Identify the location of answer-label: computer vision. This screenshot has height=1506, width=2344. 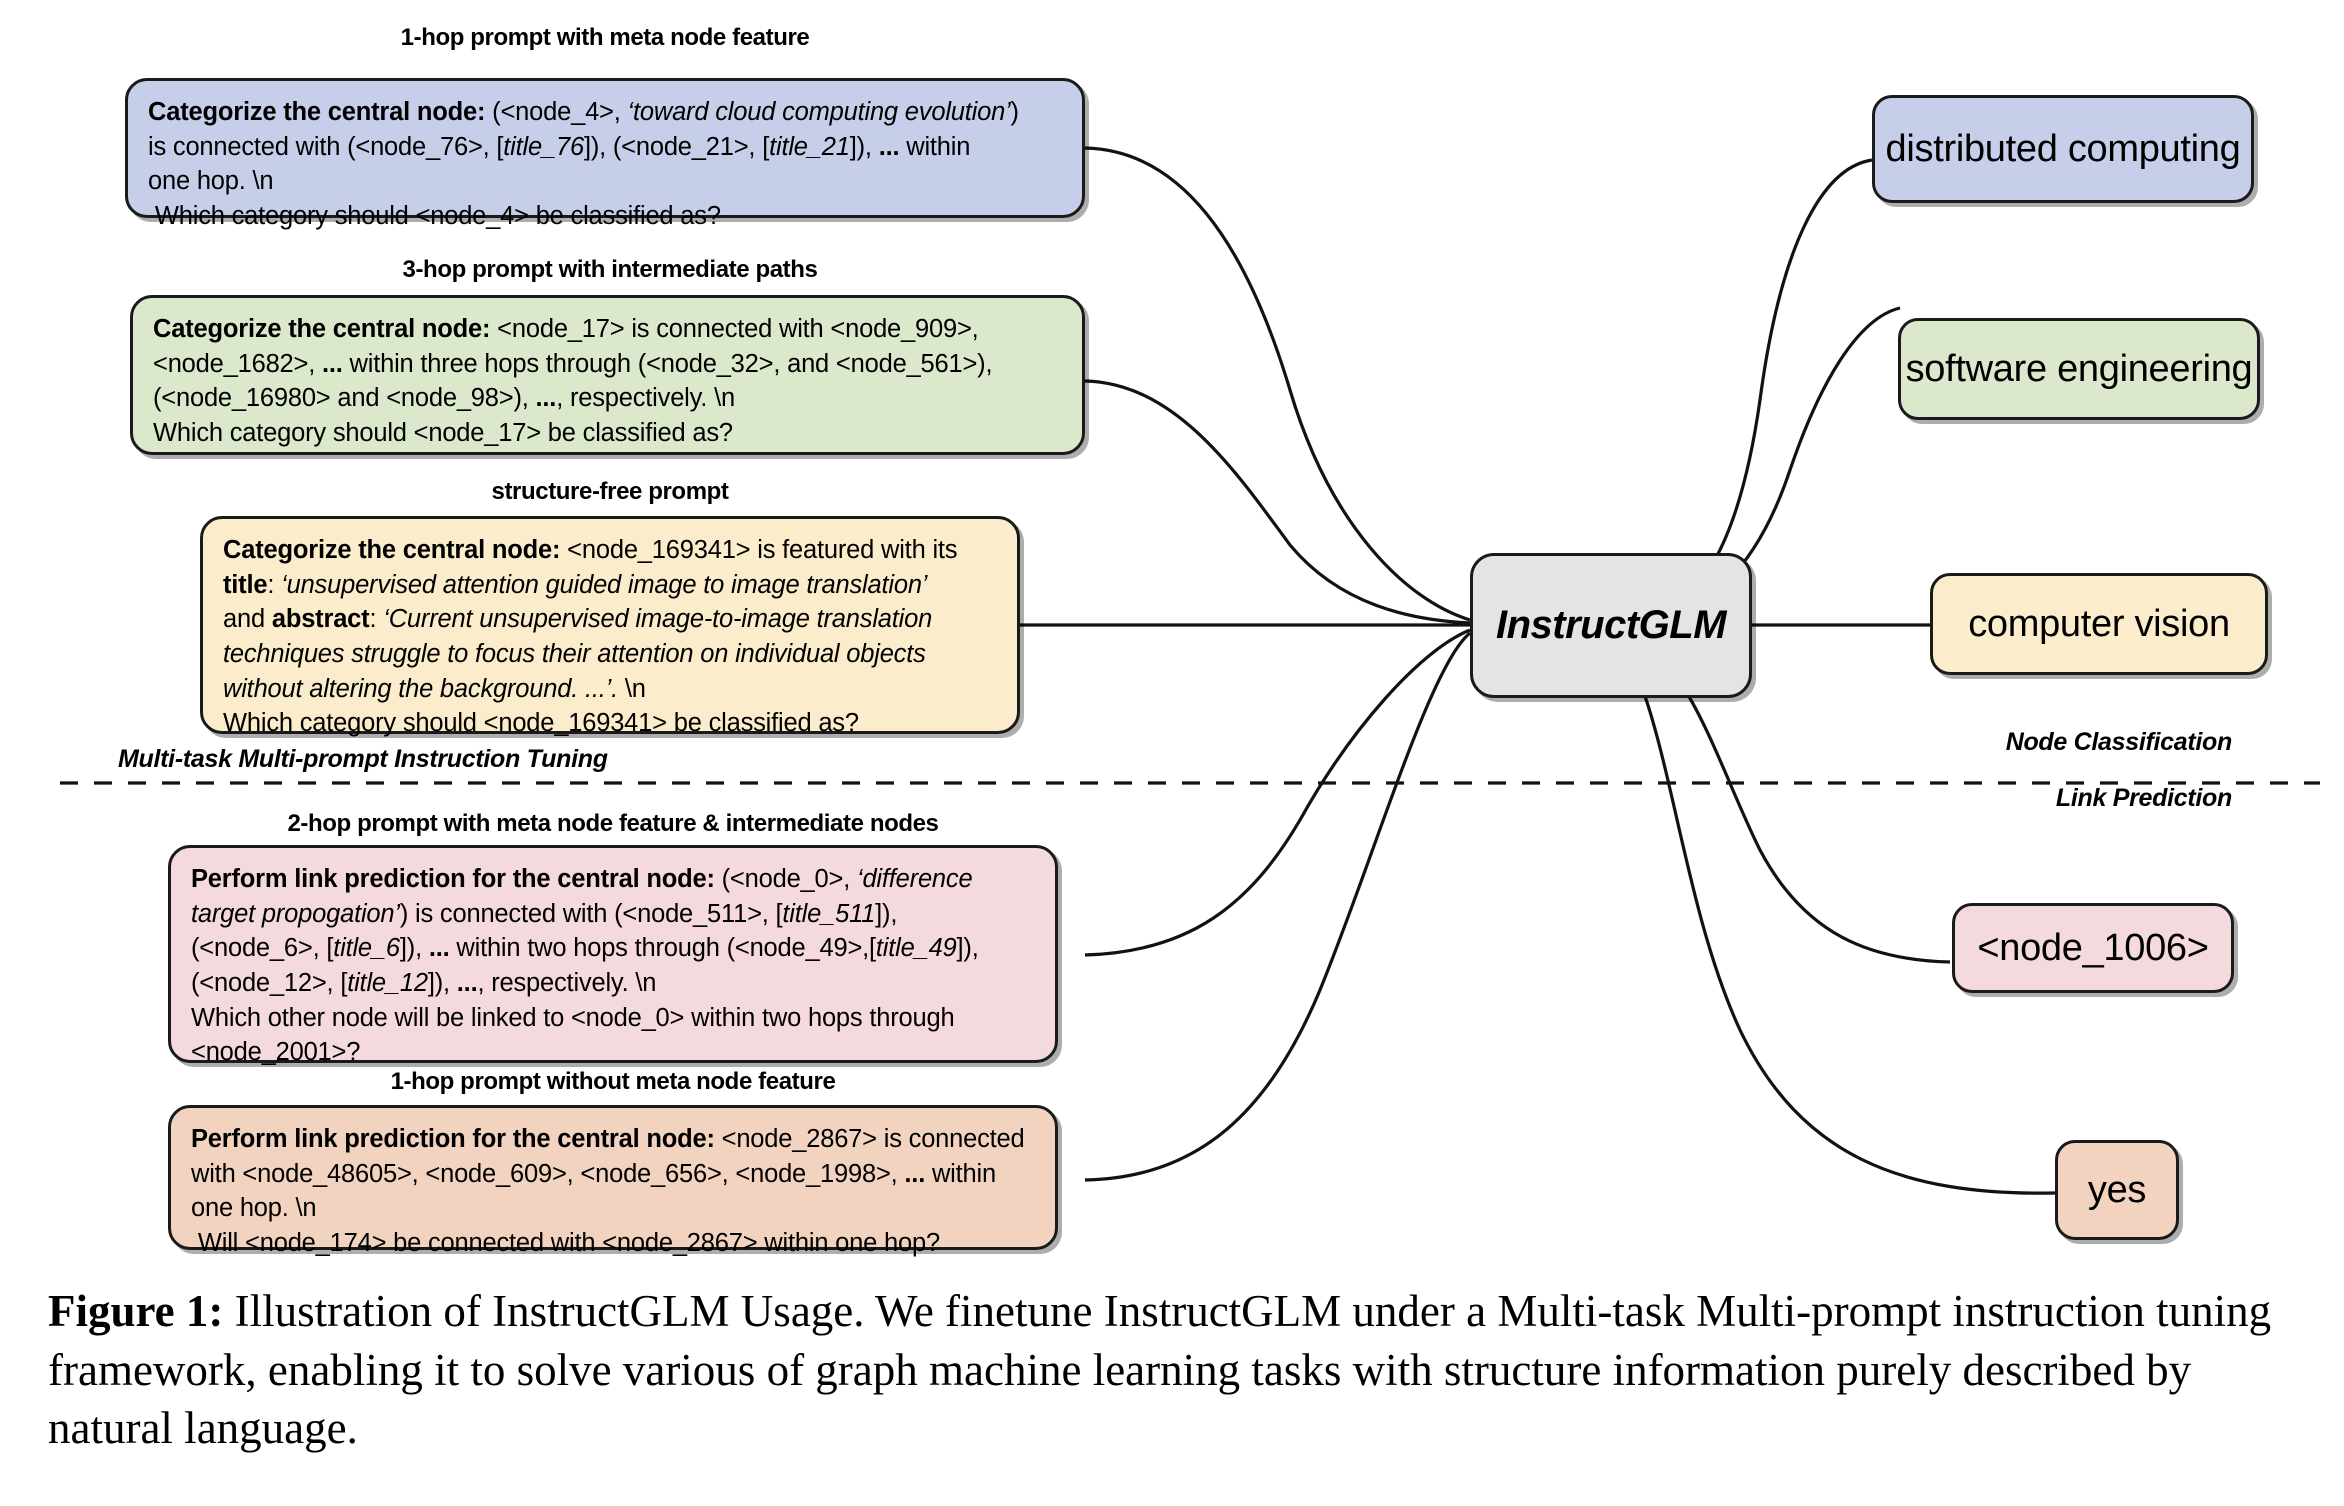
(2099, 623).